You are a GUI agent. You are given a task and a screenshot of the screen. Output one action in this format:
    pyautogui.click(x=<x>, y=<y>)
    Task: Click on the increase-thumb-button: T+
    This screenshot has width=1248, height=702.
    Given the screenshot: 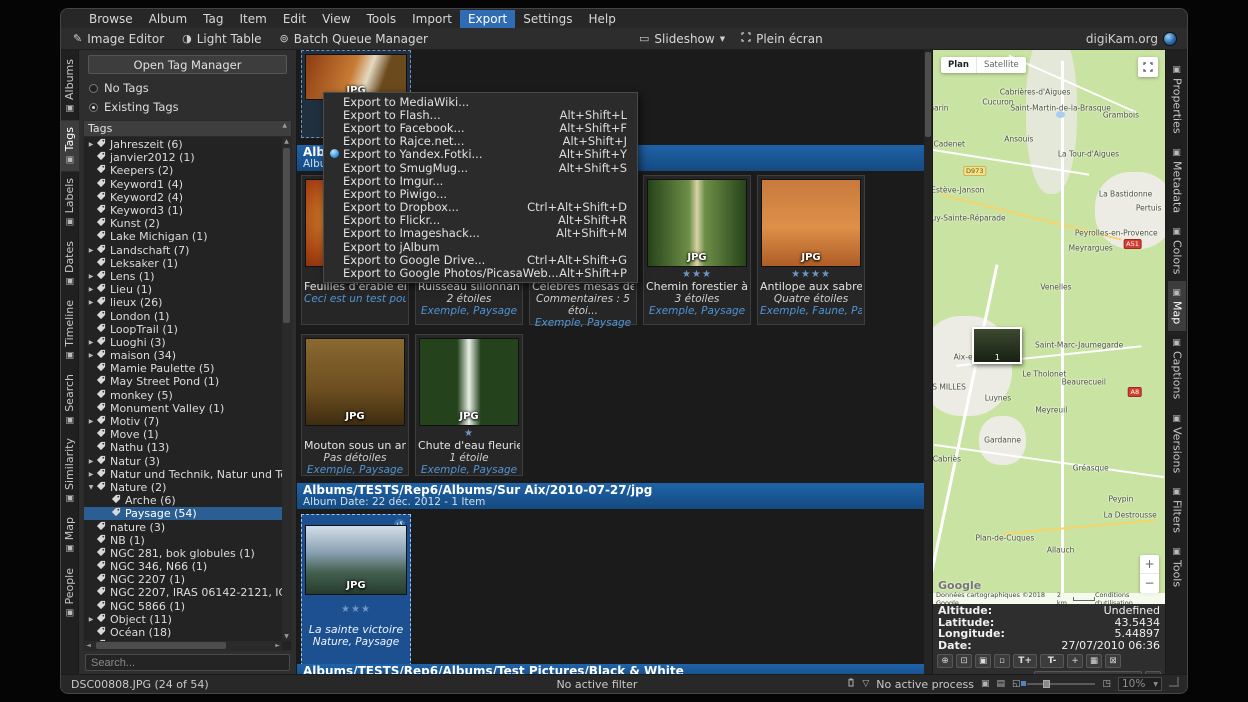 What is the action you would take?
    pyautogui.click(x=1025, y=661)
    